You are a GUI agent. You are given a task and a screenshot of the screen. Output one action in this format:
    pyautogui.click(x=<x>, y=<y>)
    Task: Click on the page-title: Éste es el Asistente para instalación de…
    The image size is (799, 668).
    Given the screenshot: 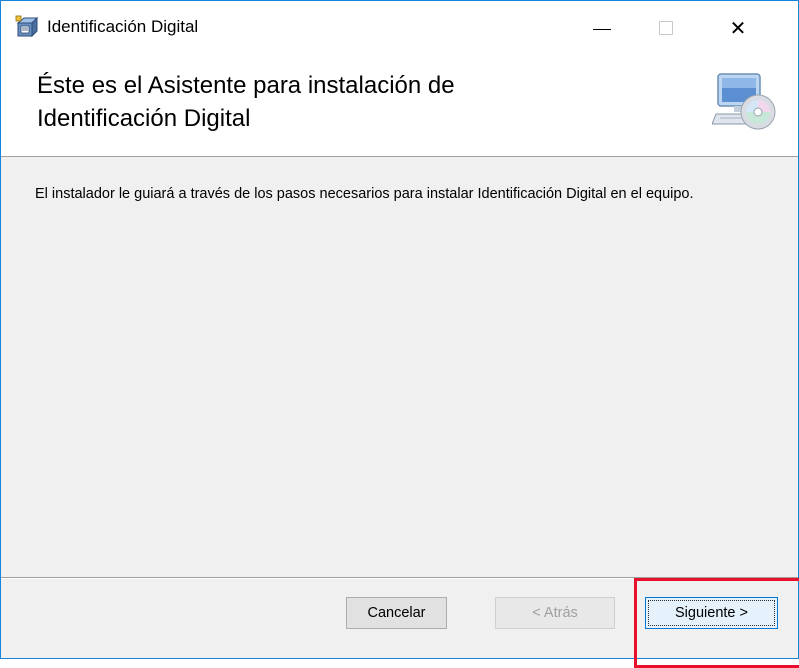 What is the action you would take?
    pyautogui.click(x=337, y=102)
    